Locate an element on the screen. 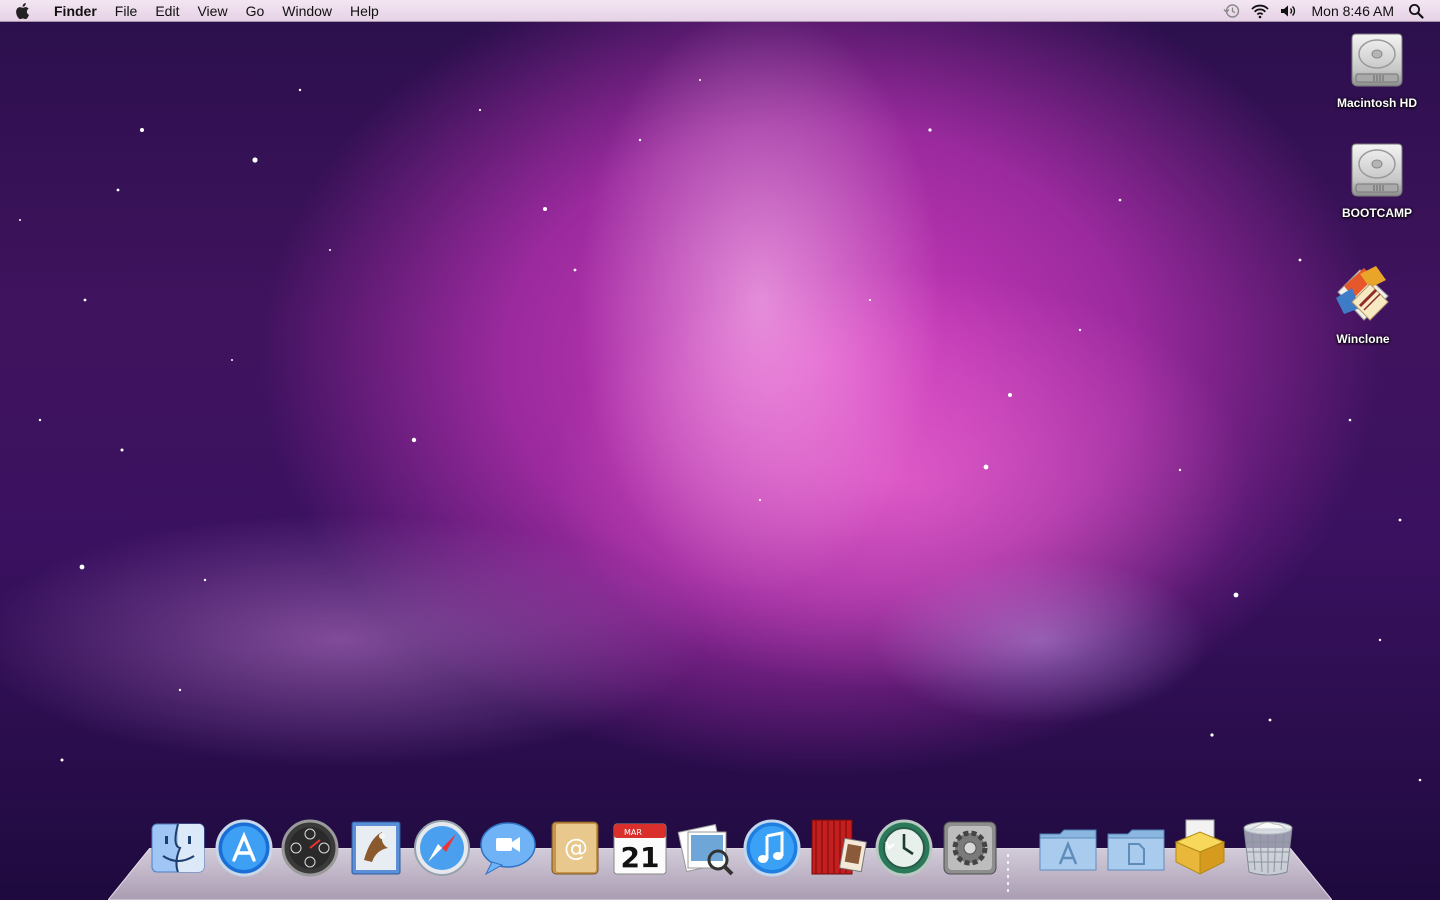 This screenshot has height=900, width=1440. desktop-icon-label: Winclone is located at coordinates (1363, 339).